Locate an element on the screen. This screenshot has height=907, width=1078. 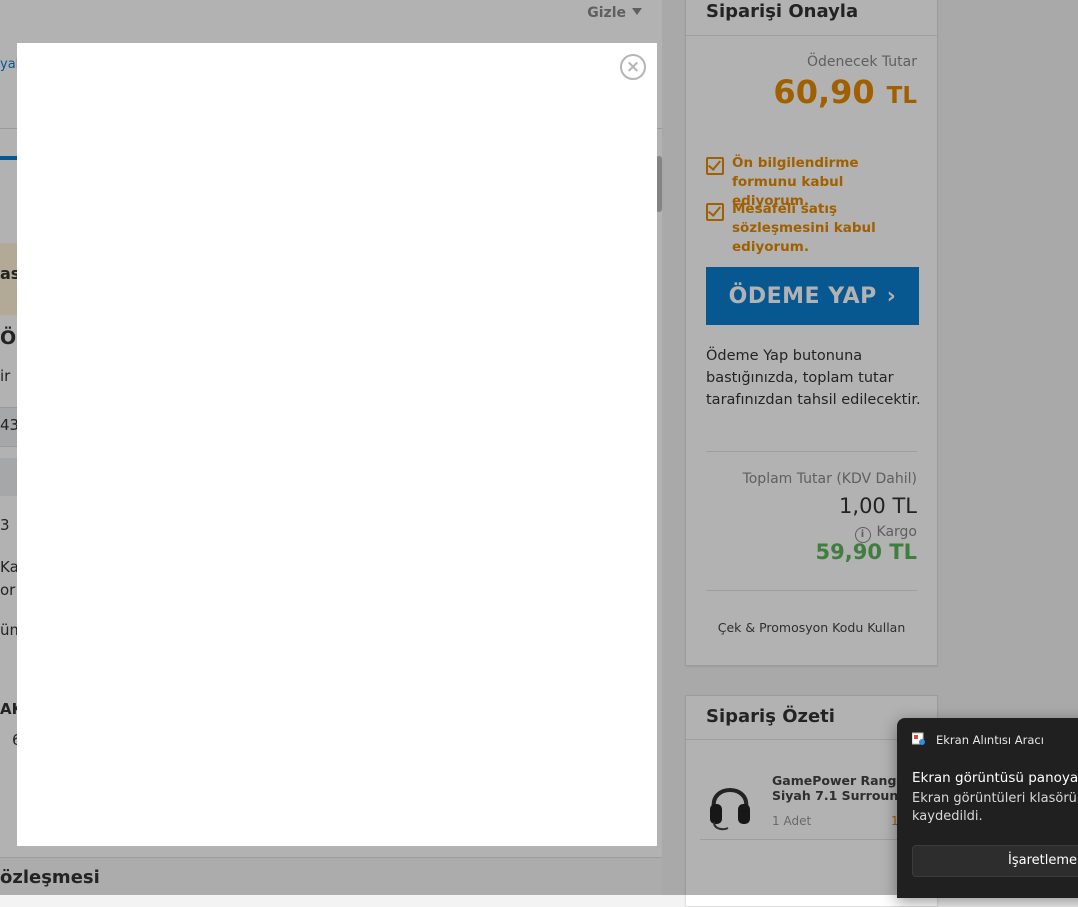
notification-body: Ekran görüntüleri klasörüne kaydedildi. is located at coordinates (995, 808).